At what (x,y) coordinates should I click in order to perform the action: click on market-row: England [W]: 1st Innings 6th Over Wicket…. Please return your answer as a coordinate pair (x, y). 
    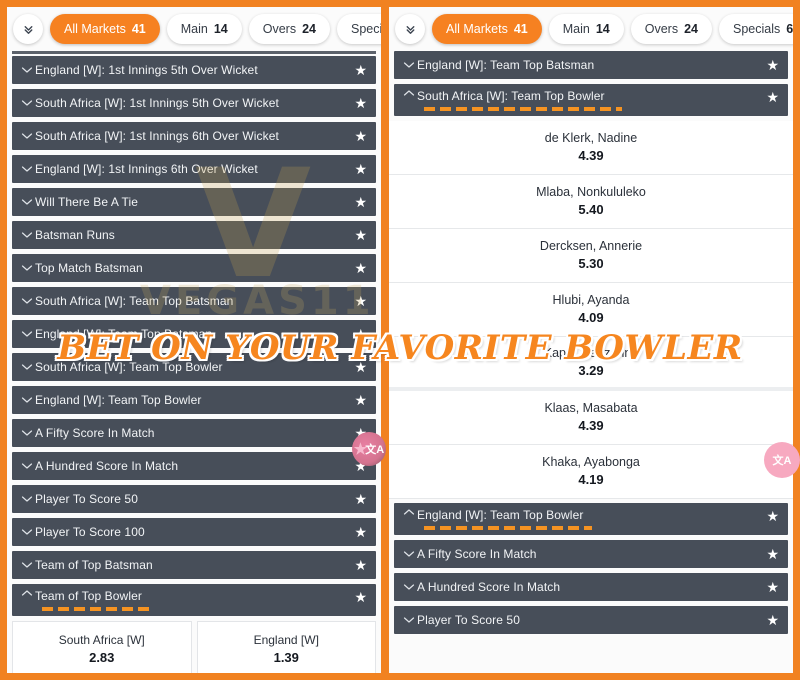
    Looking at the image, I should click on (194, 169).